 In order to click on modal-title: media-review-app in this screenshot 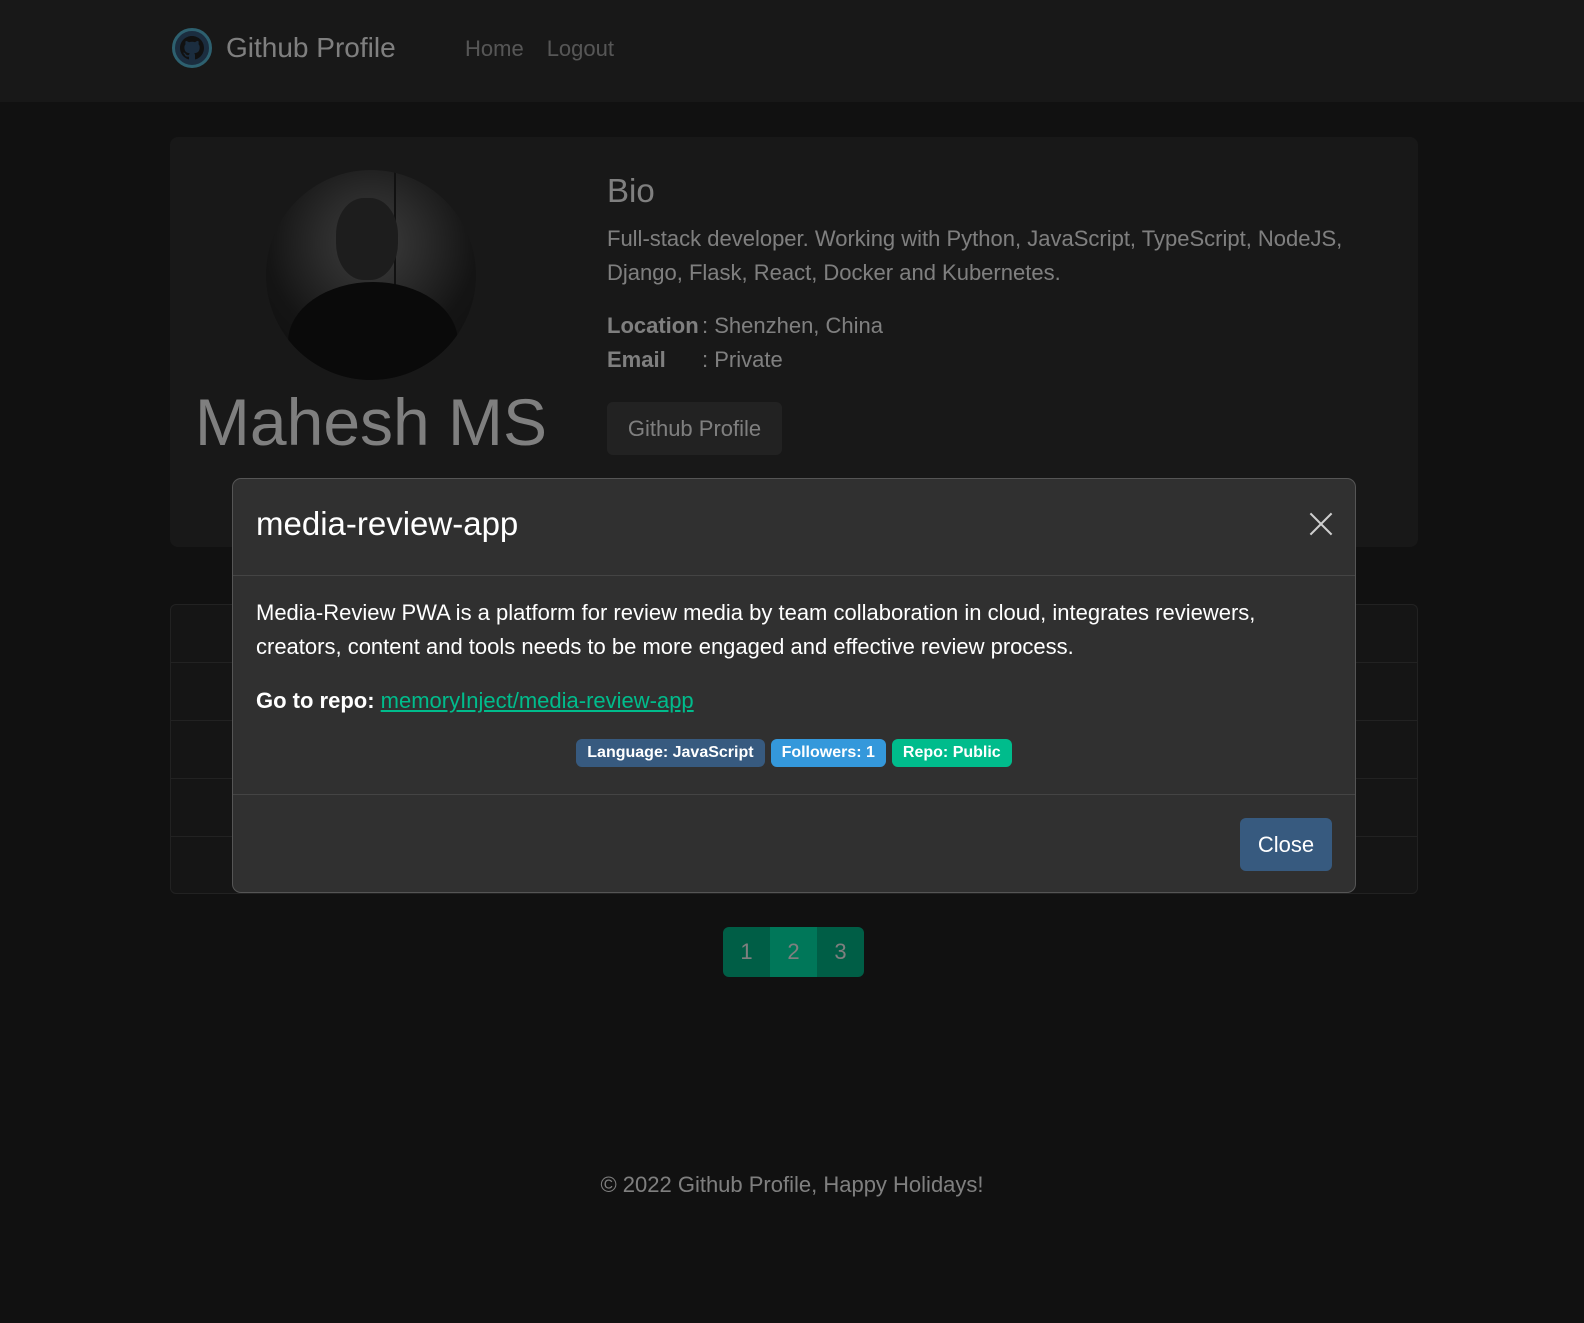, I will do `click(387, 523)`.